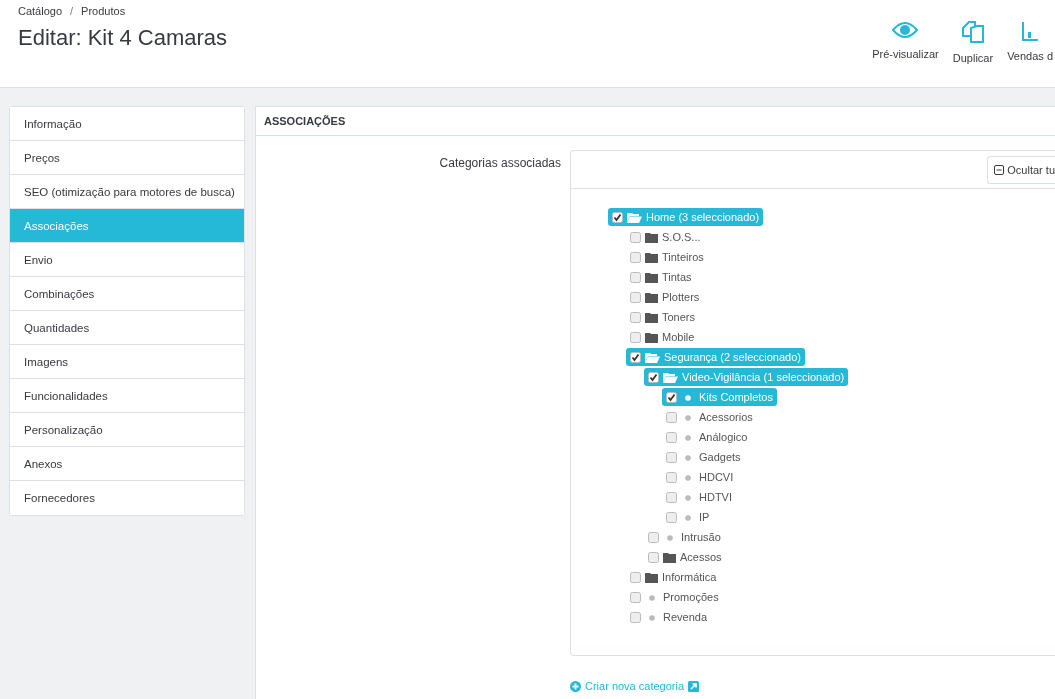  What do you see at coordinates (699, 497) in the screenshot?
I see `category-node: HDTVI` at bounding box center [699, 497].